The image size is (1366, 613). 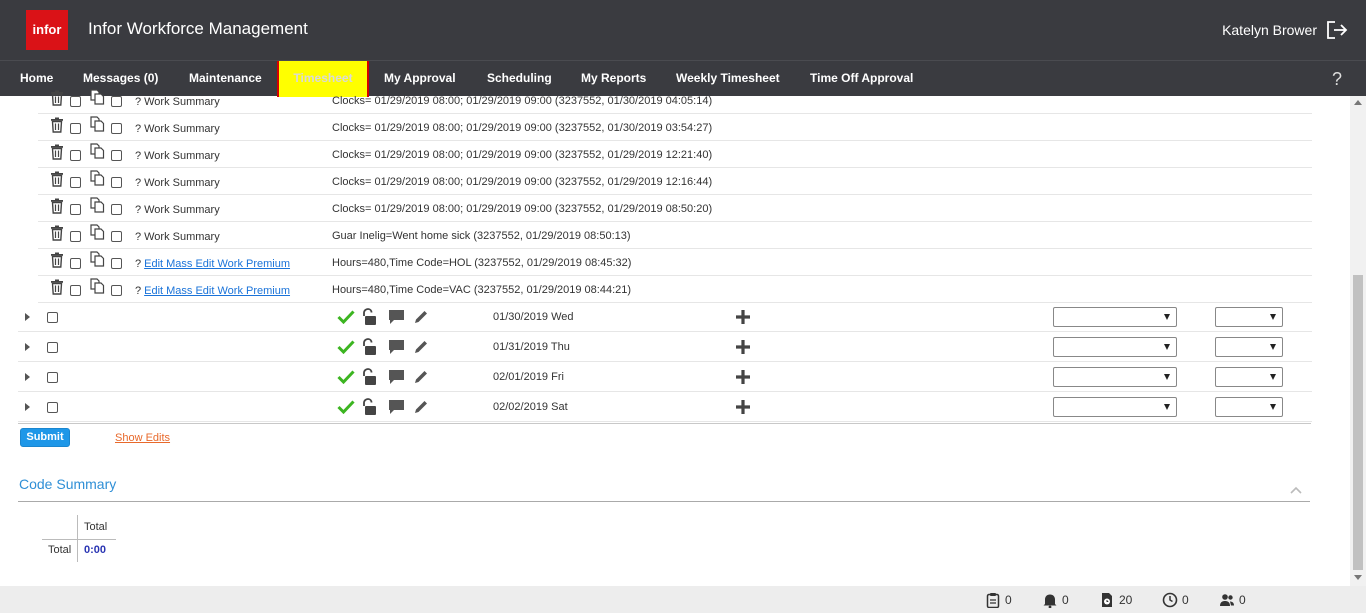 I want to click on submit-button: Submit, so click(x=45, y=437).